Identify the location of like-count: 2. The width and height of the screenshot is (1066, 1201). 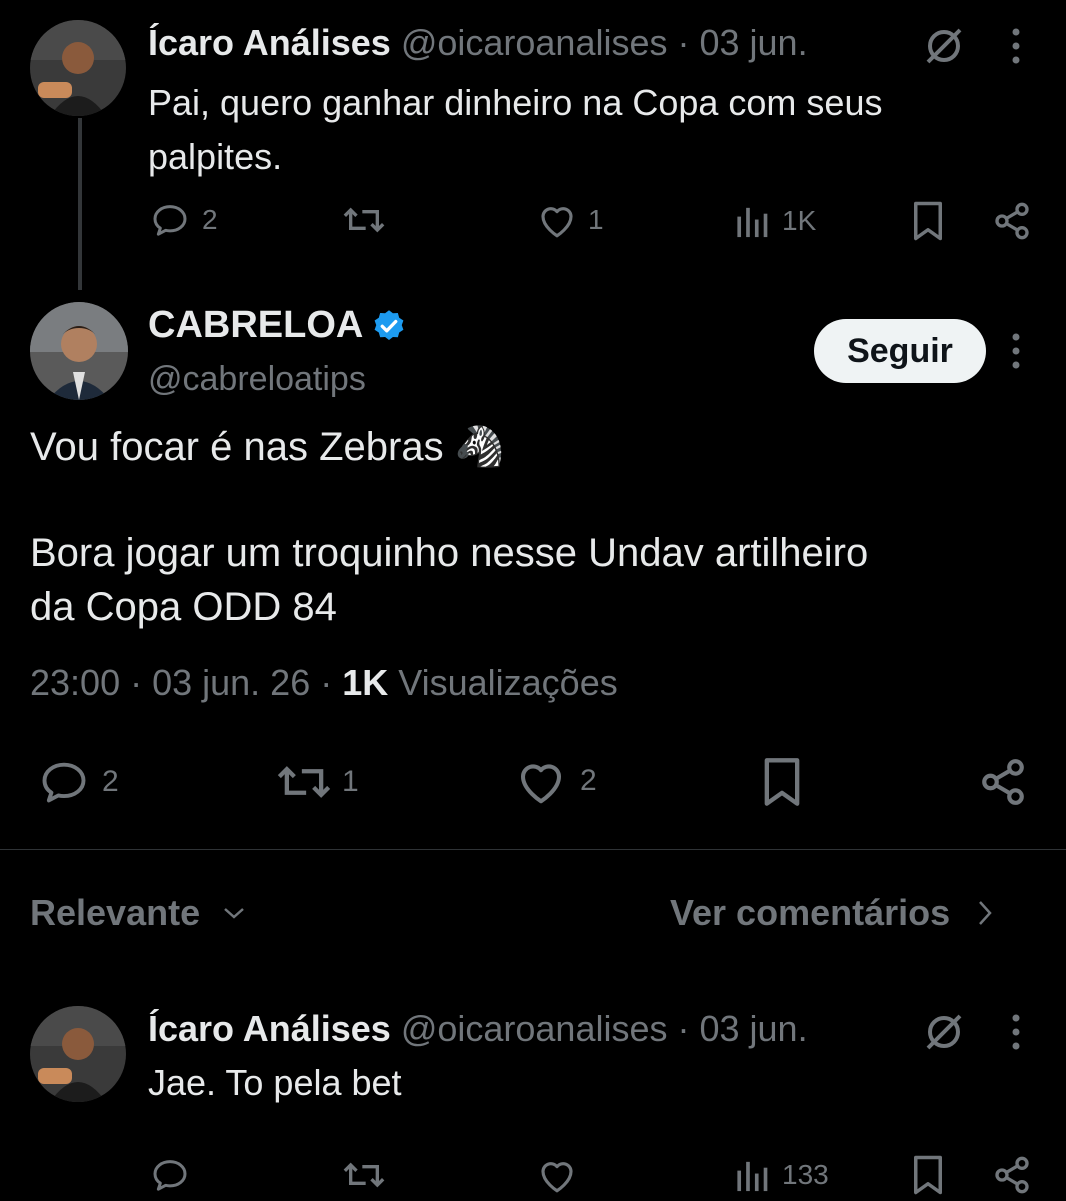
(588, 780).